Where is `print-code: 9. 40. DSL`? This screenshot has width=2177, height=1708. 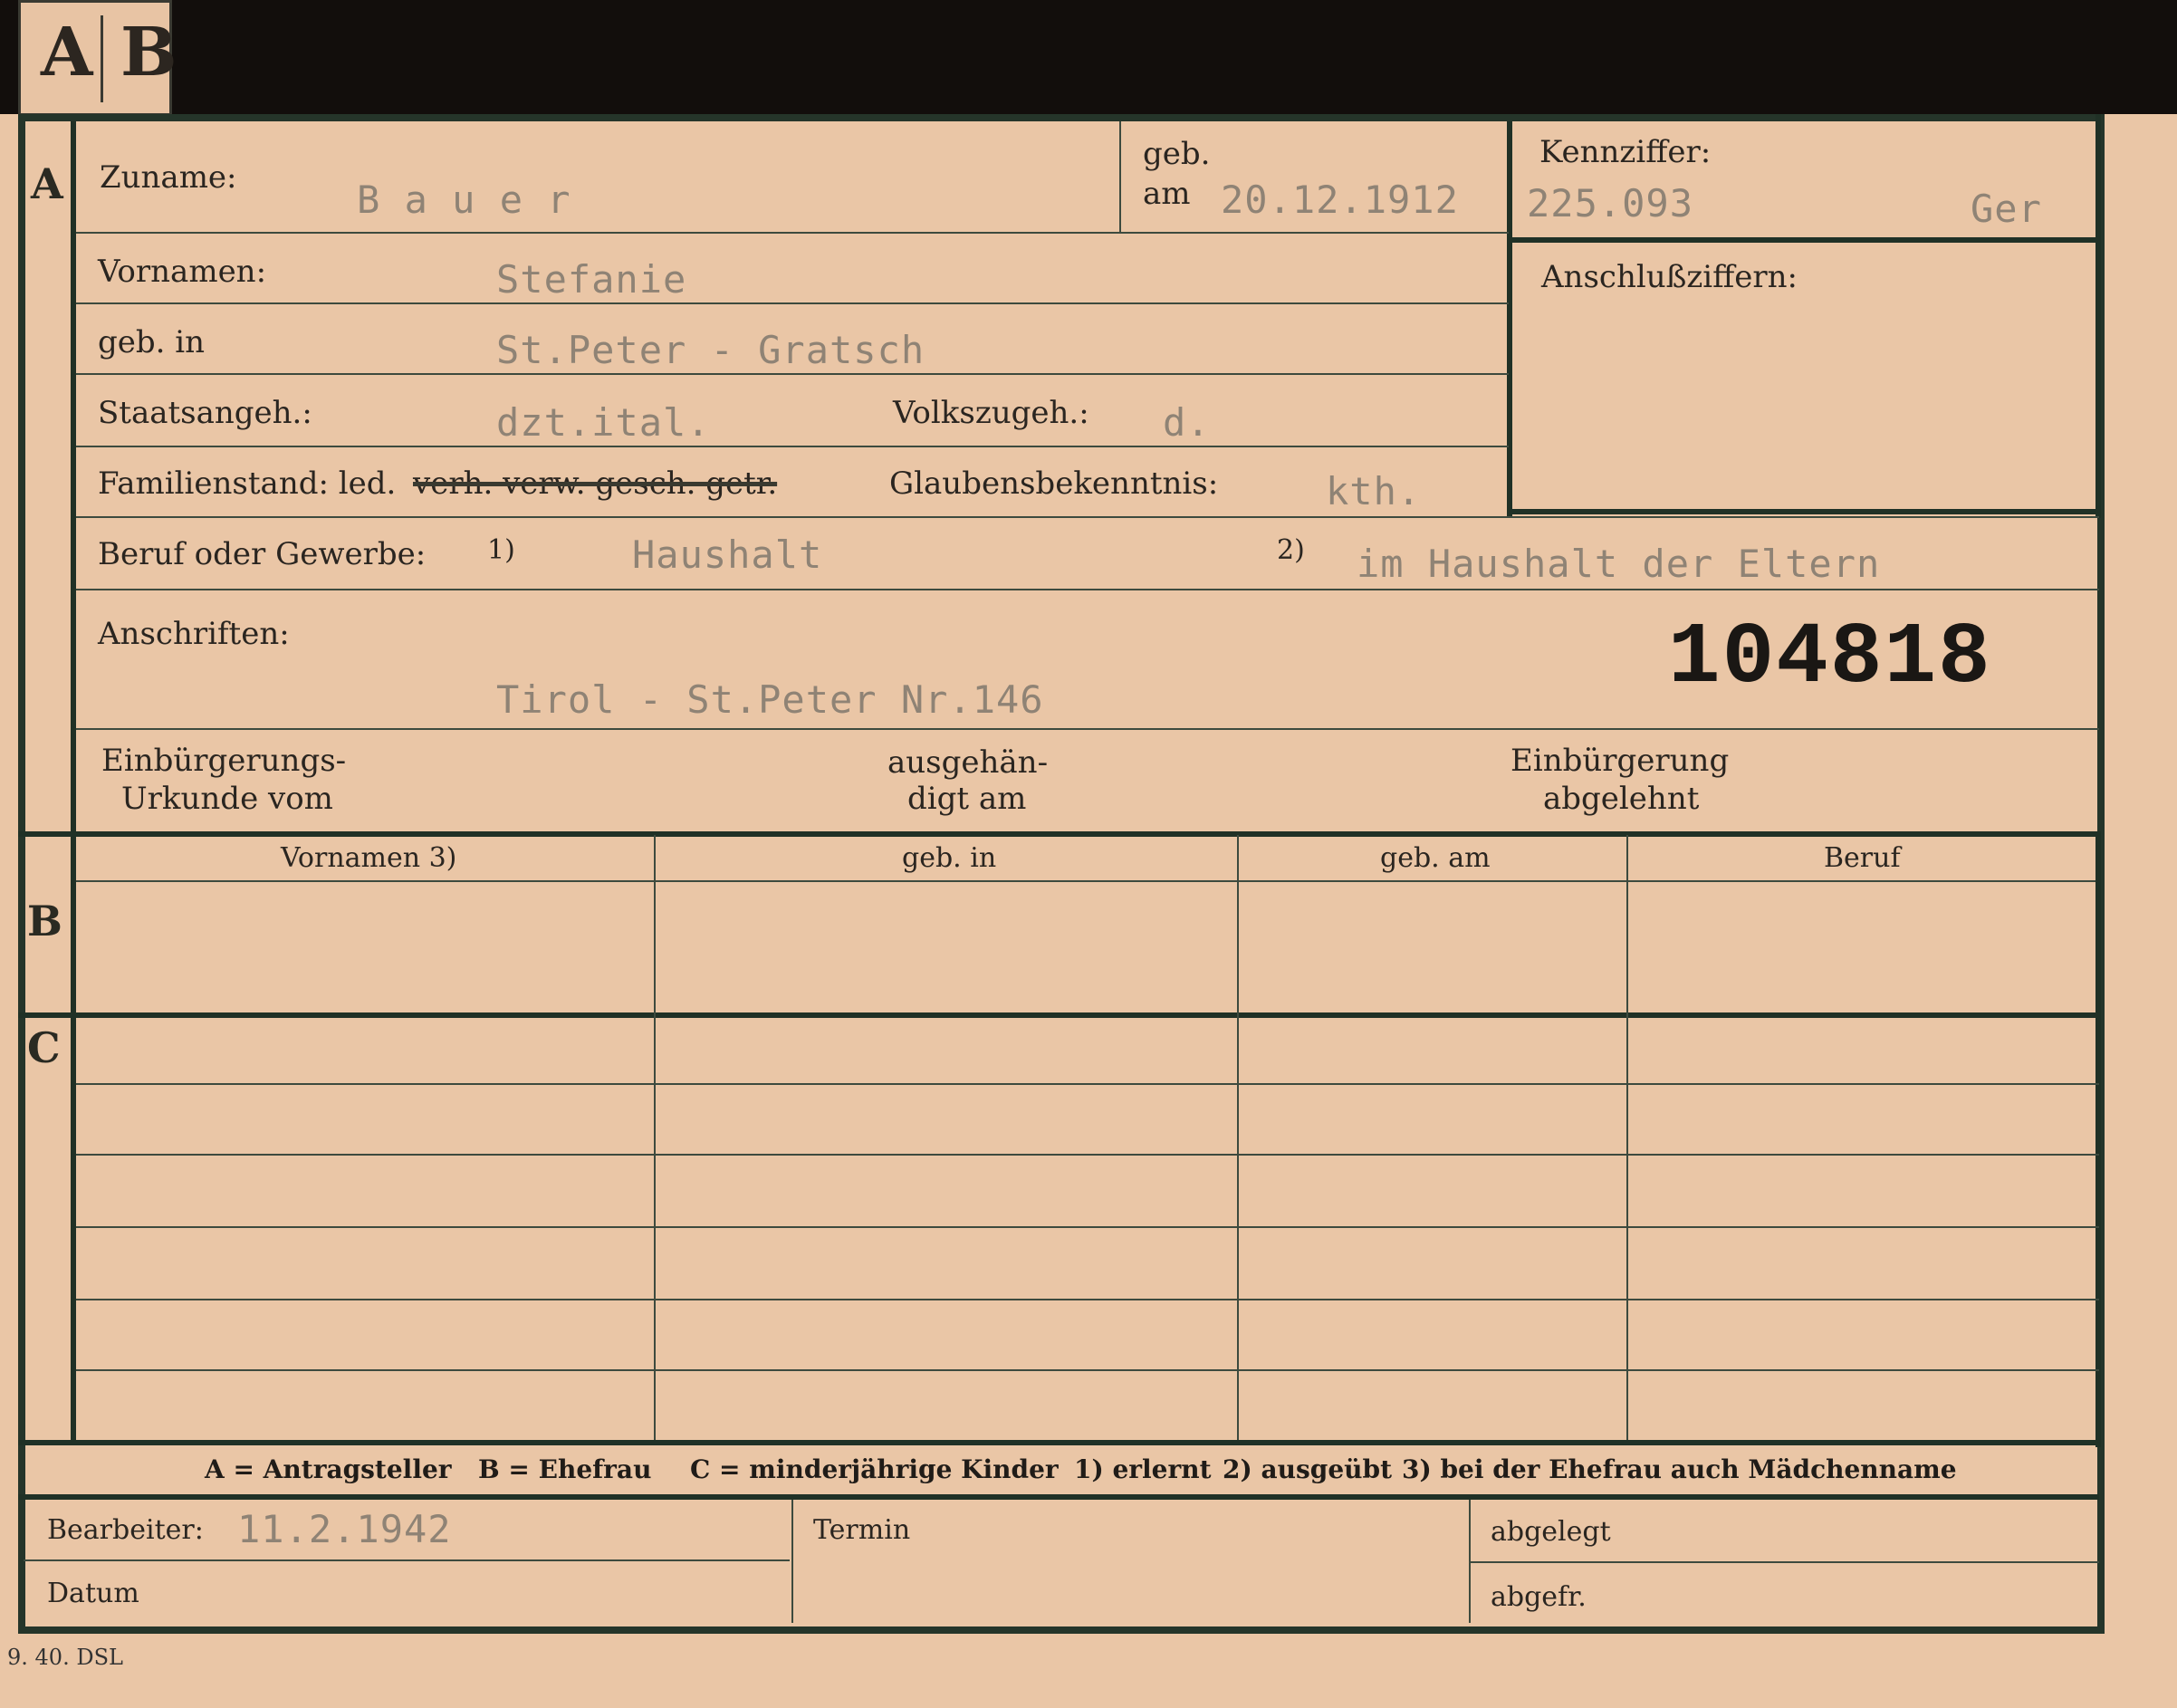
print-code: 9. 40. DSL is located at coordinates (65, 1657).